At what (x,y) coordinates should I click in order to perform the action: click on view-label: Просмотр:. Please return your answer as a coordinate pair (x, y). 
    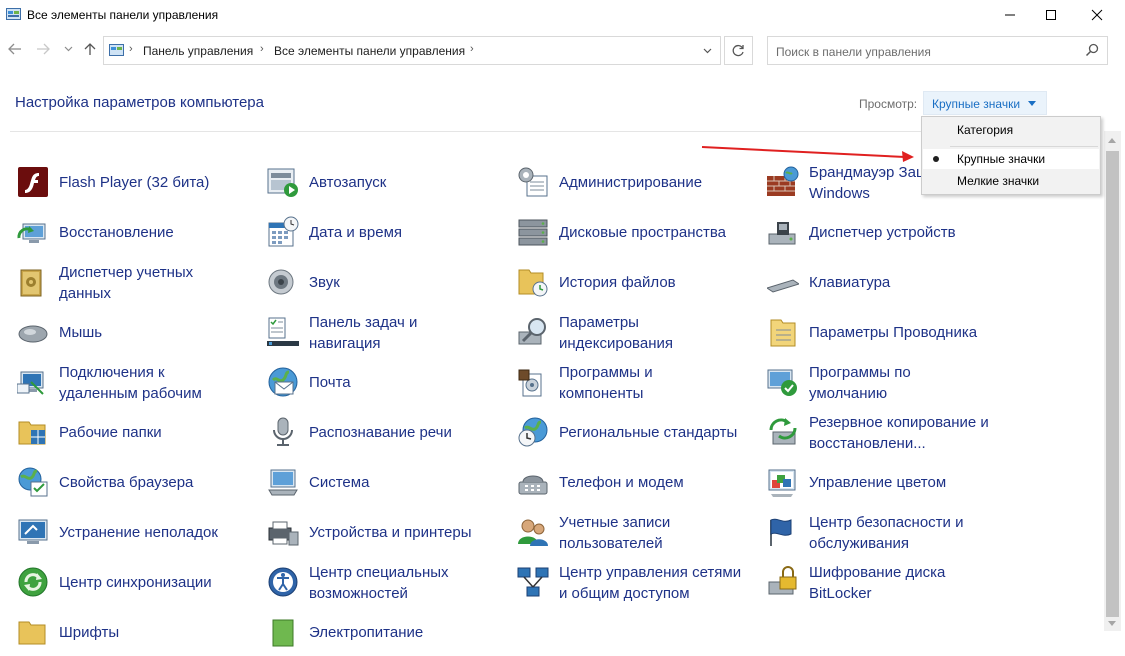
    Looking at the image, I should click on (888, 104).